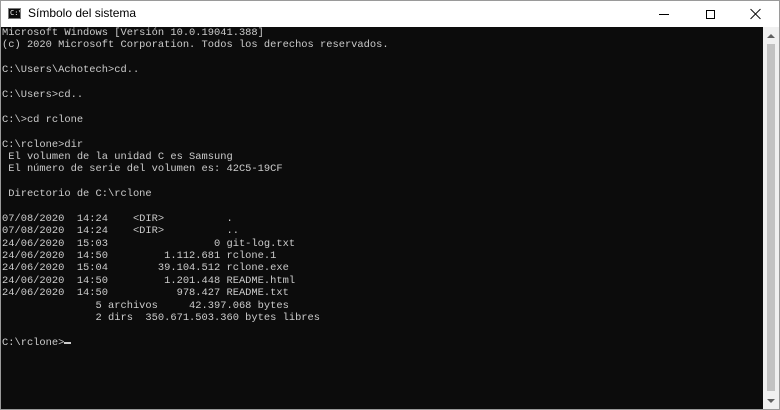 Image resolution: width=780 pixels, height=410 pixels. I want to click on console-line: 24/06/2020 14:50 1.201.448 README.html, so click(149, 280).